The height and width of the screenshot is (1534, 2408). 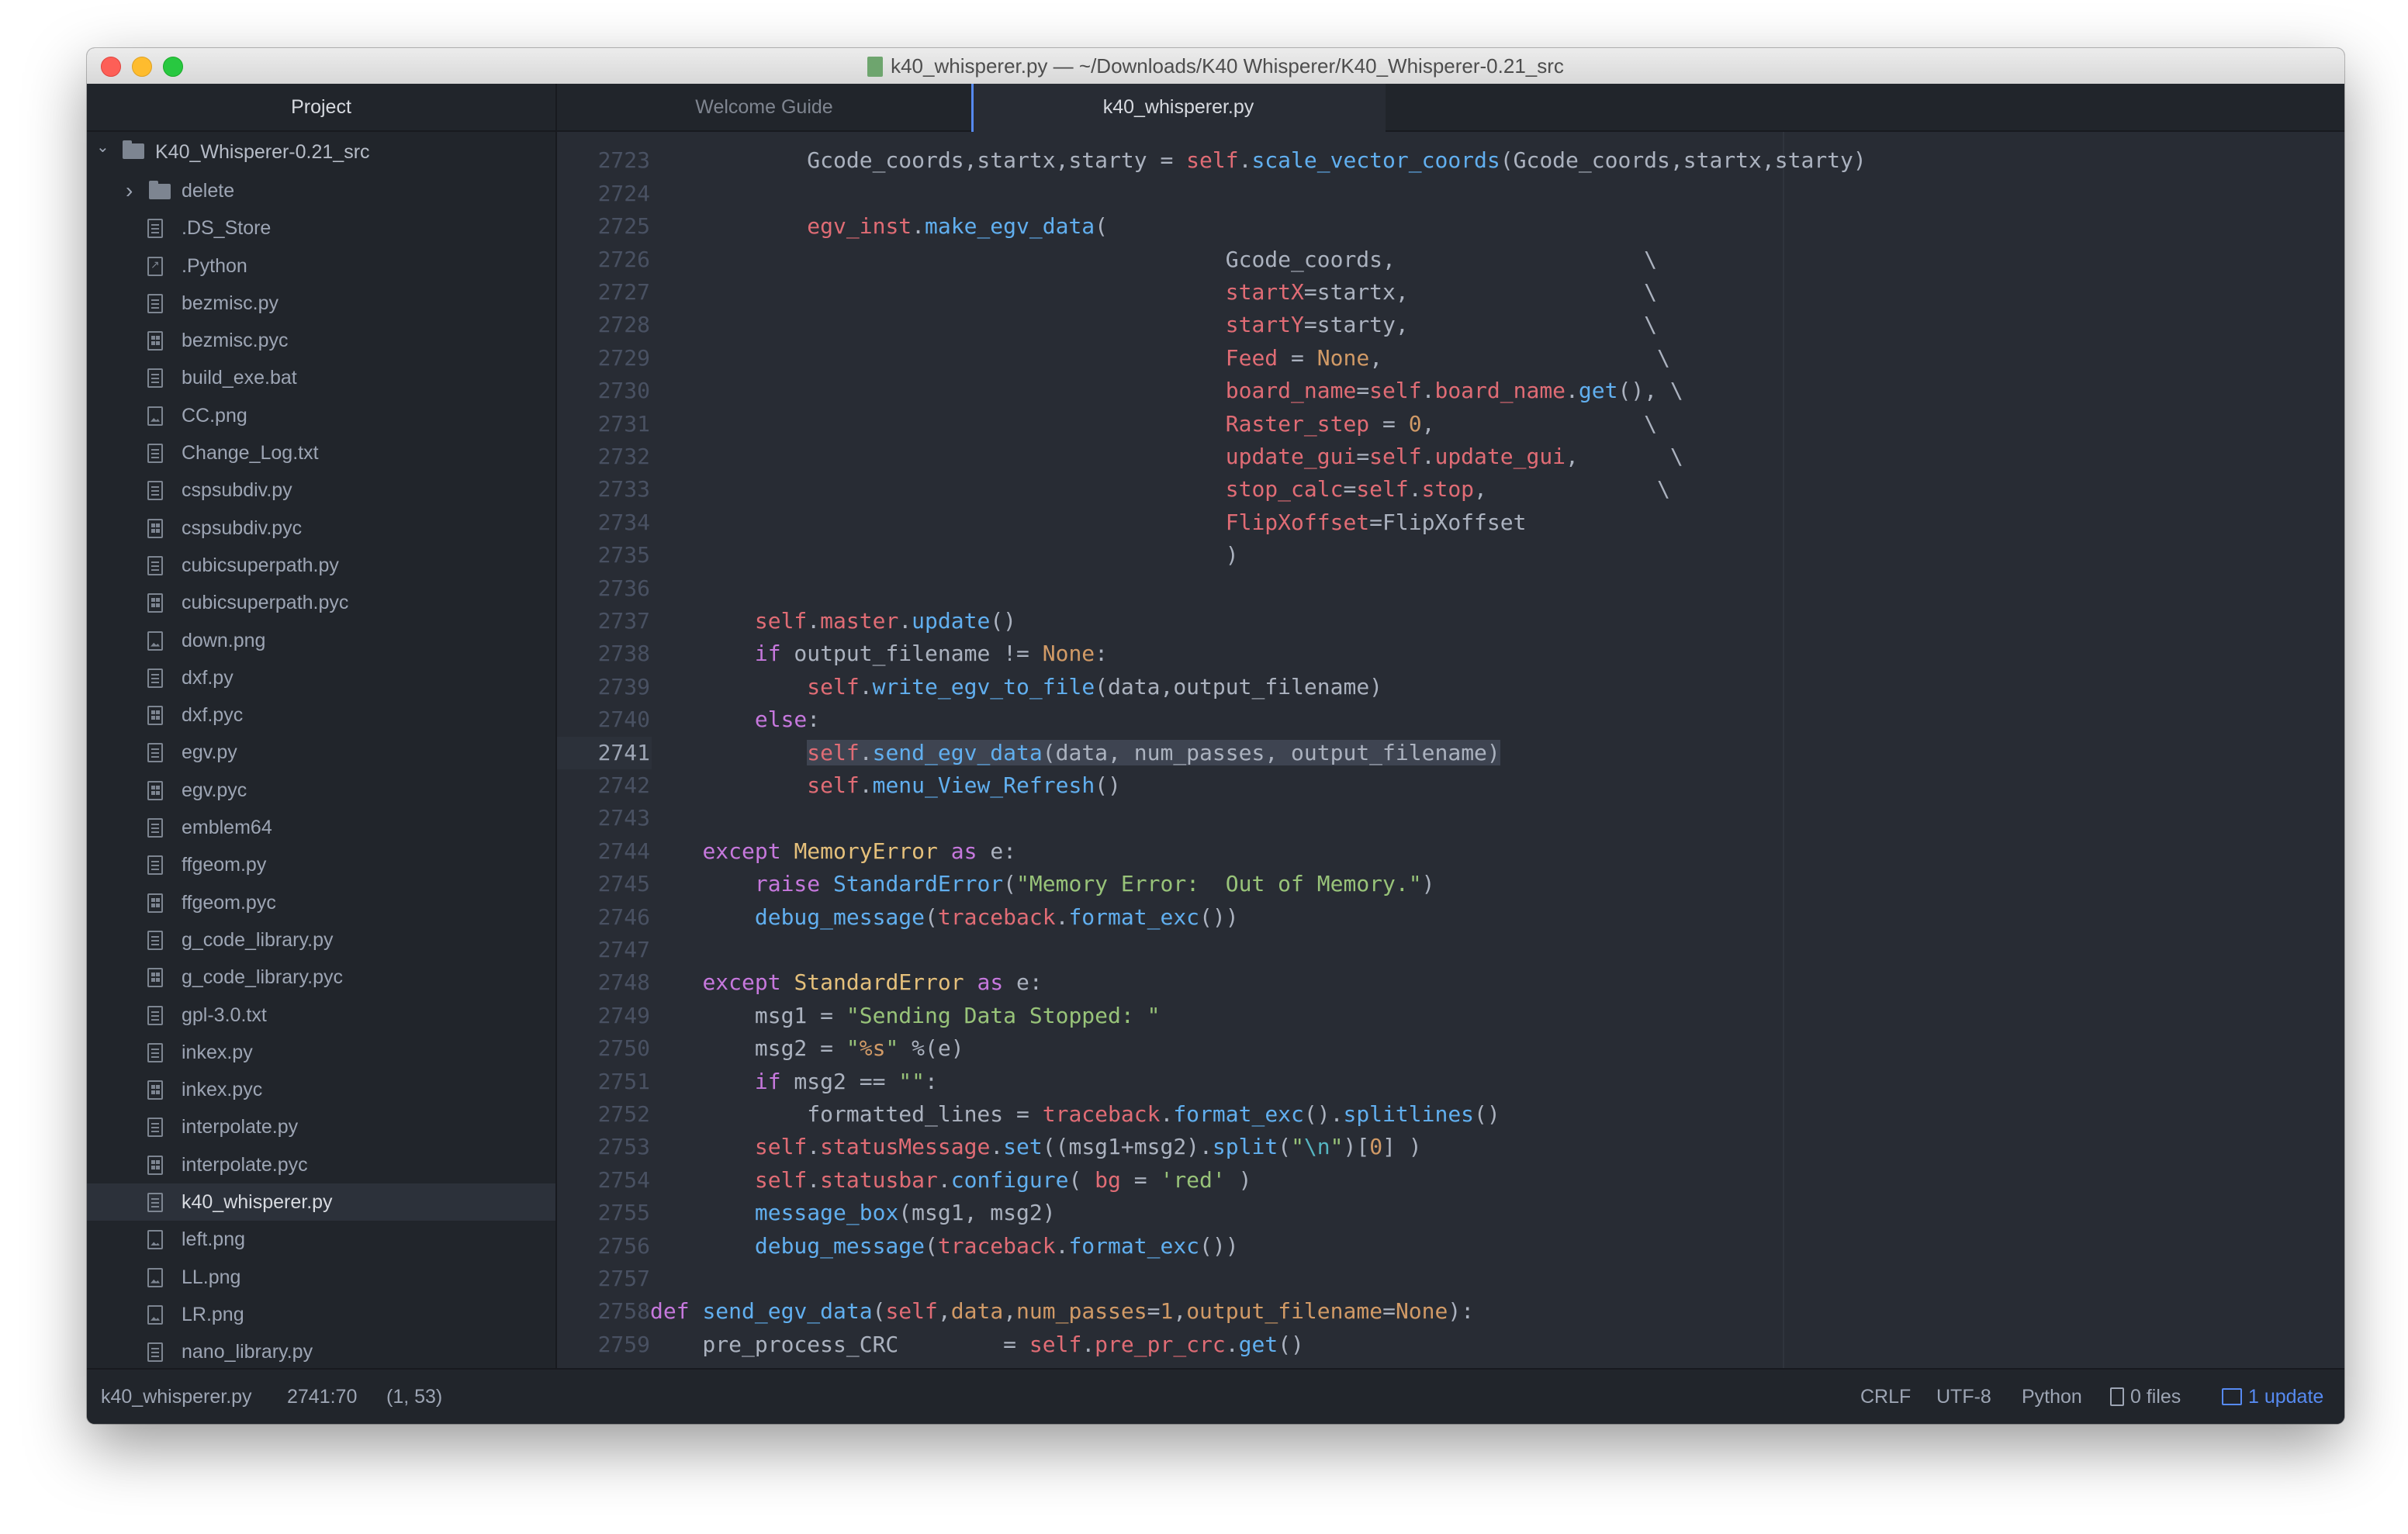 What do you see at coordinates (321, 108) in the screenshot?
I see `tree-view-header: Project` at bounding box center [321, 108].